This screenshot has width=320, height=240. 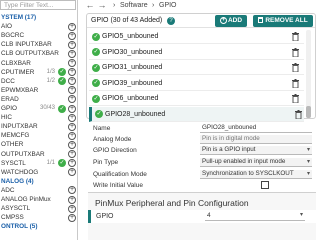 I want to click on scrollbar-thumb, so click(x=308, y=112).